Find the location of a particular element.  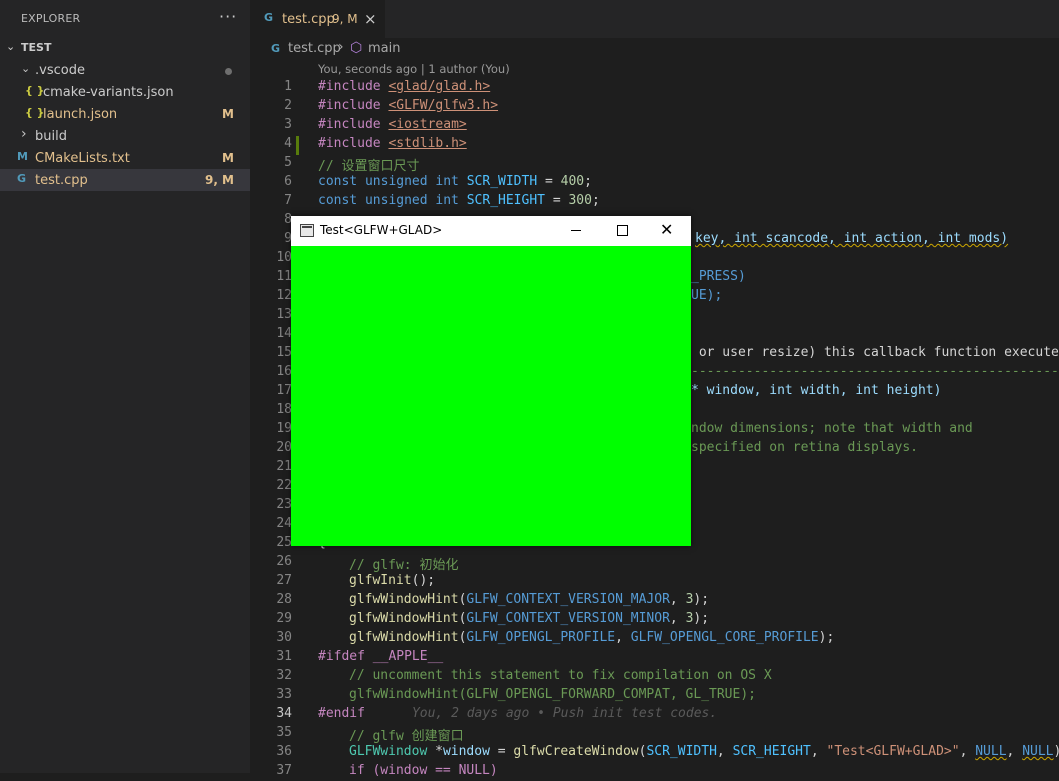

tree-item-cmakelists: M CMakeLists.txt M is located at coordinates (125, 158).